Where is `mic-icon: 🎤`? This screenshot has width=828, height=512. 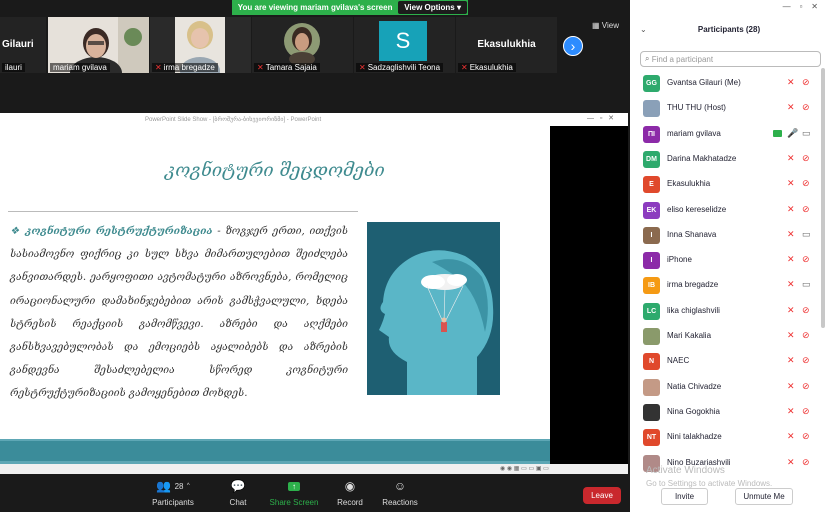 mic-icon: 🎤 is located at coordinates (793, 132).